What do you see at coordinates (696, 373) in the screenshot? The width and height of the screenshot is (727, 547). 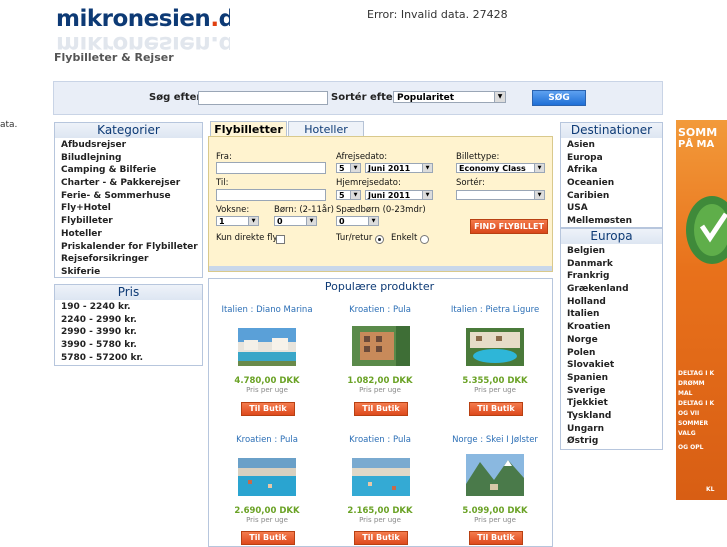 I see `ad-text: DELTAG I K` at bounding box center [696, 373].